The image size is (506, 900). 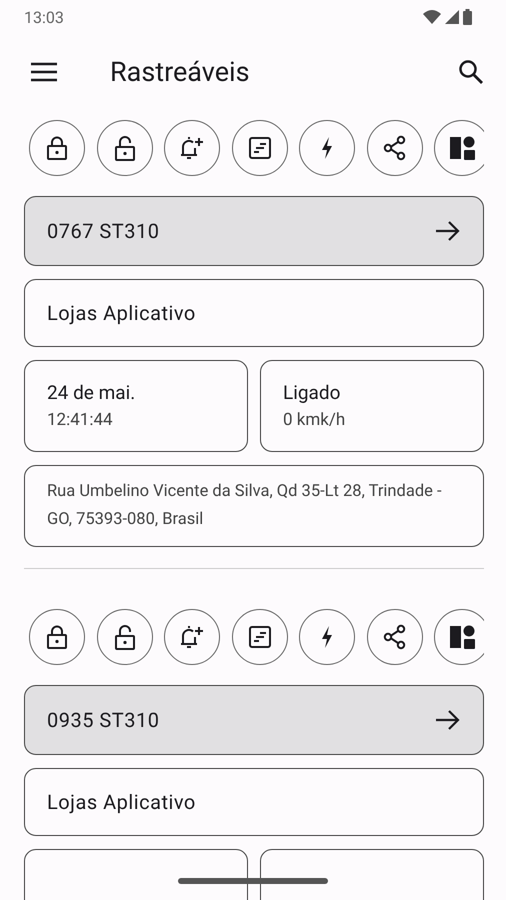 What do you see at coordinates (180, 72) in the screenshot?
I see `screen-title: Rastreáveis` at bounding box center [180, 72].